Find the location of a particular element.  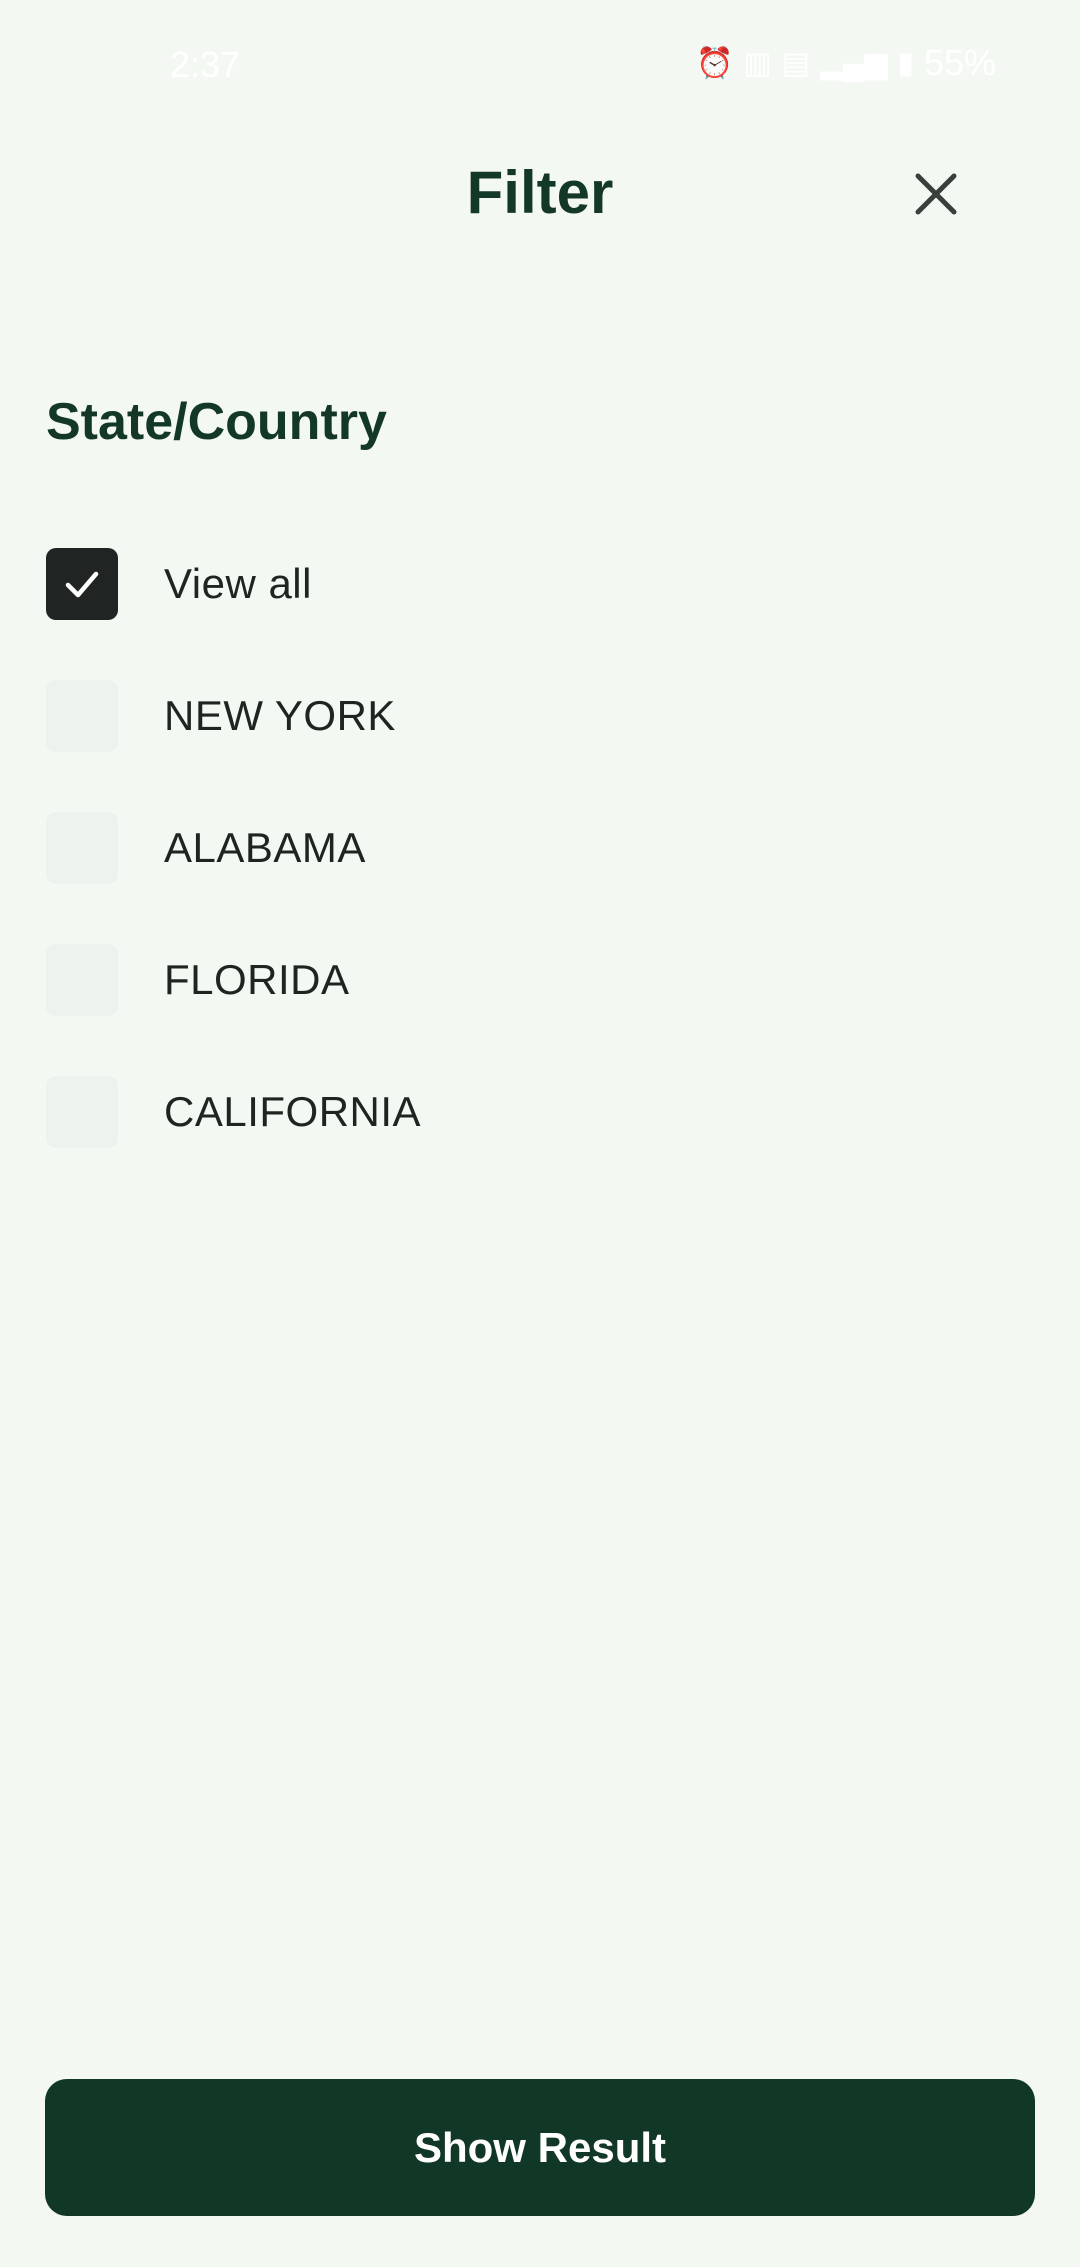

show-result-label: Show Result is located at coordinates (540, 2147).